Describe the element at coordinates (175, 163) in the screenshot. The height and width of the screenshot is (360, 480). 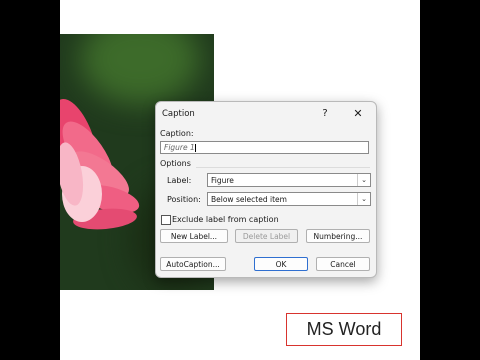
I see `options-header: Options` at that location.